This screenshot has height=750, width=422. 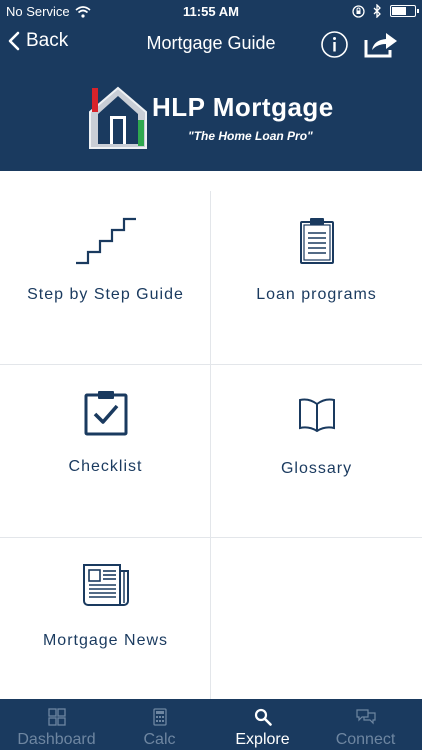 I want to click on tab-label: Connect, so click(x=365, y=739).